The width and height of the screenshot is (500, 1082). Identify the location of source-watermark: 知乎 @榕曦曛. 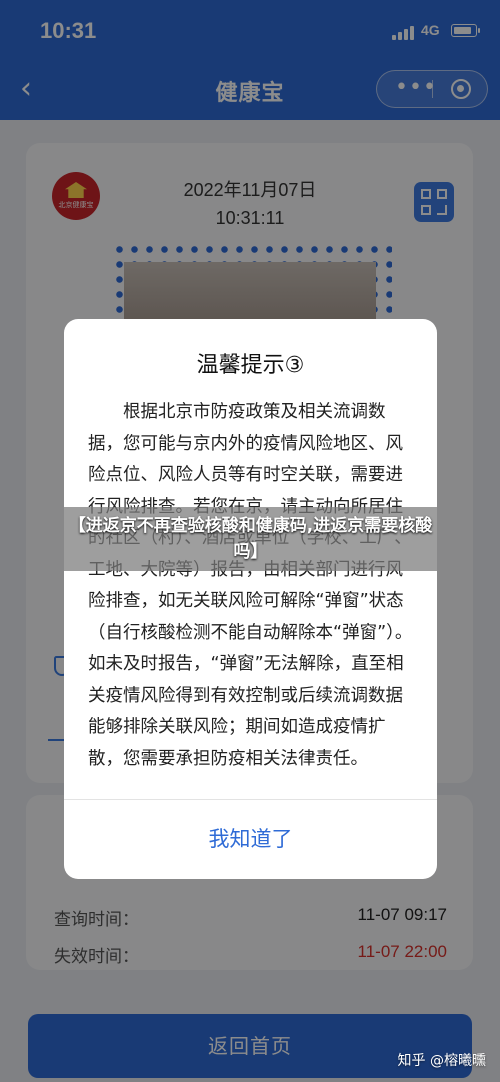
(441, 1061).